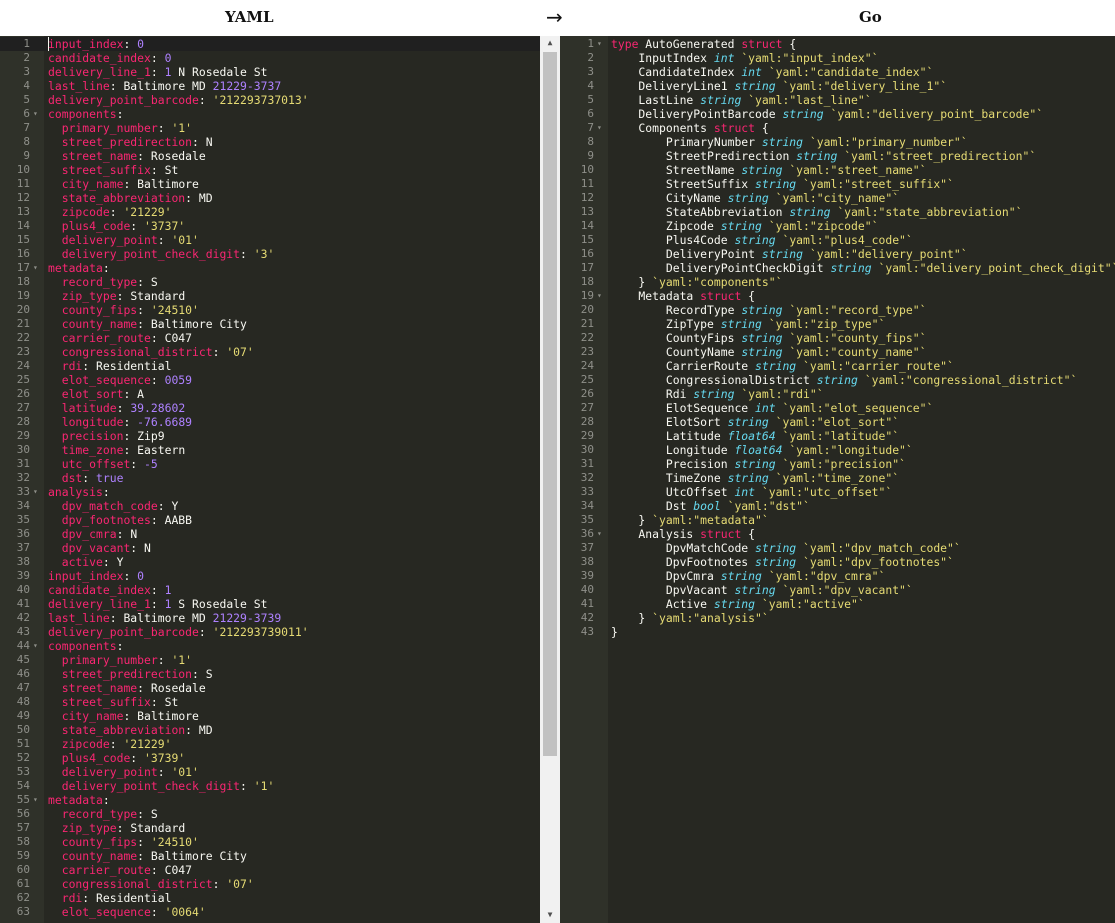 The height and width of the screenshot is (923, 1115). I want to click on go-text: type AutoGenerated struct {, so click(703, 44).